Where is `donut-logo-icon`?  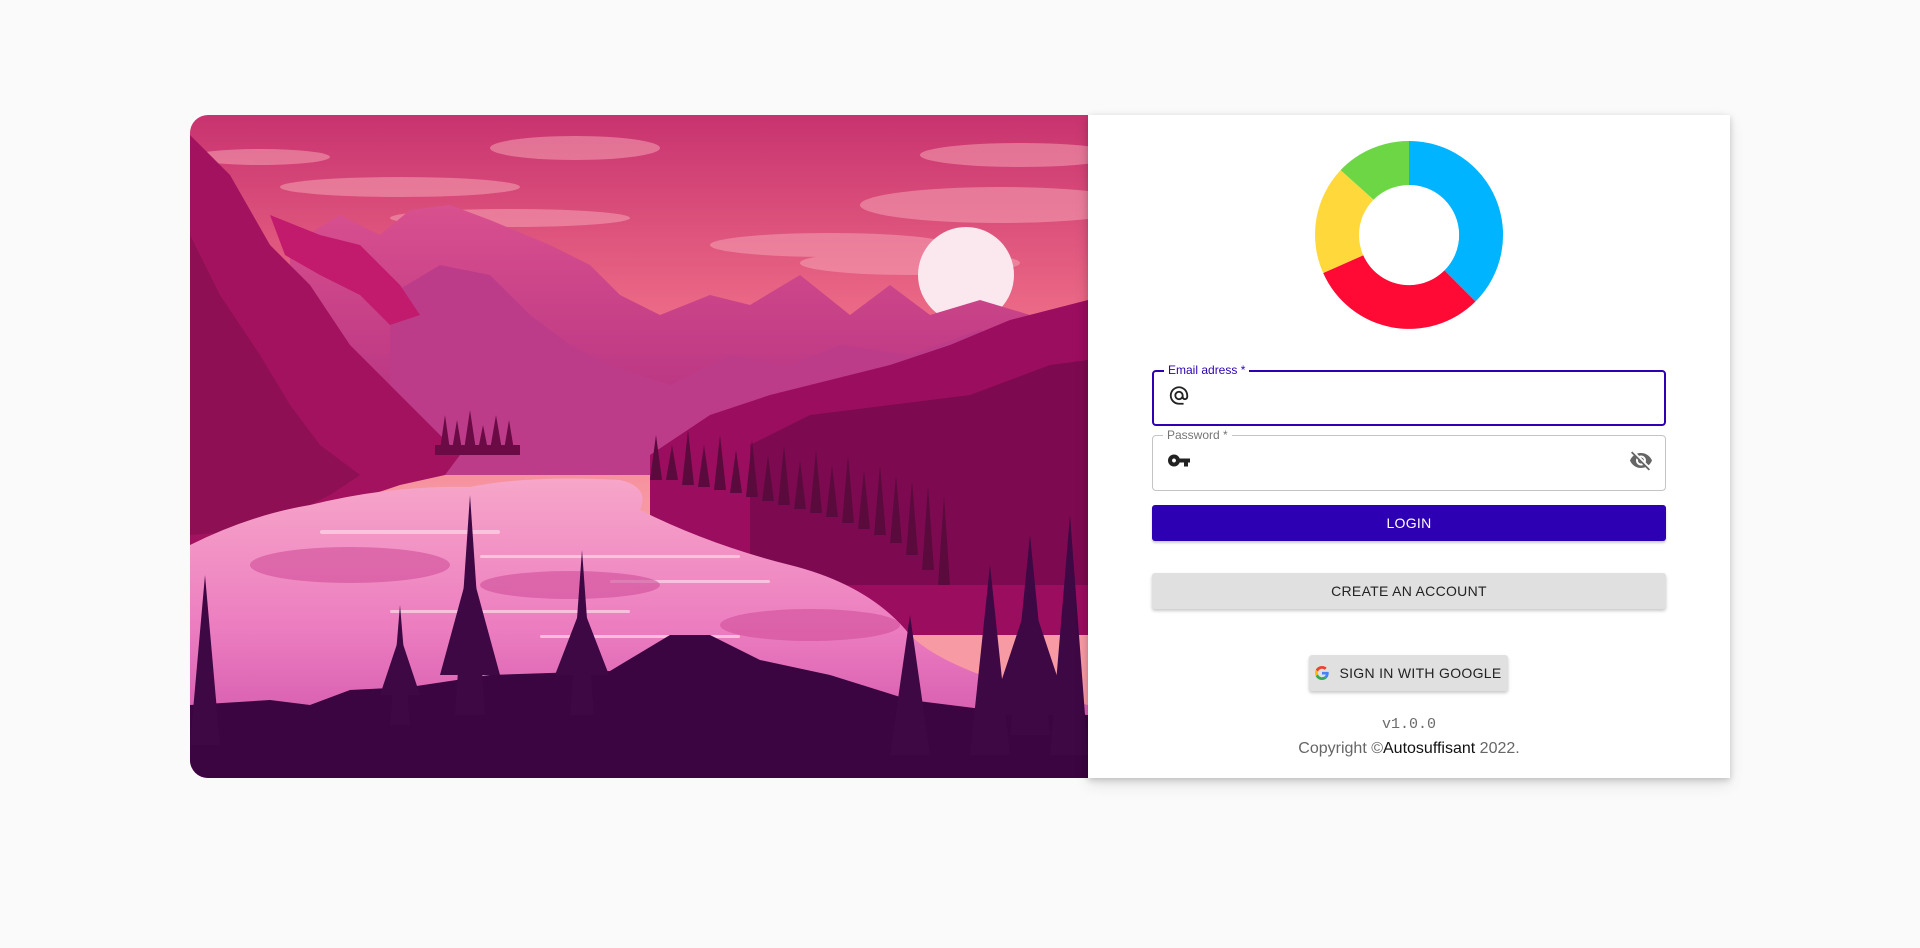
donut-logo-icon is located at coordinates (1409, 234).